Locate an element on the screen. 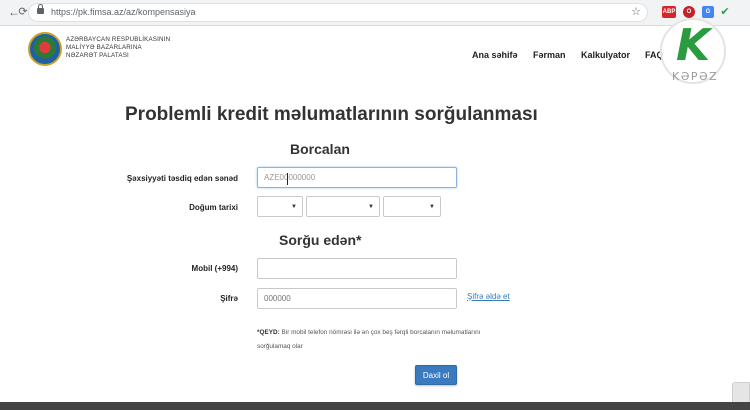  nav-decree: Fərman is located at coordinates (549, 55).